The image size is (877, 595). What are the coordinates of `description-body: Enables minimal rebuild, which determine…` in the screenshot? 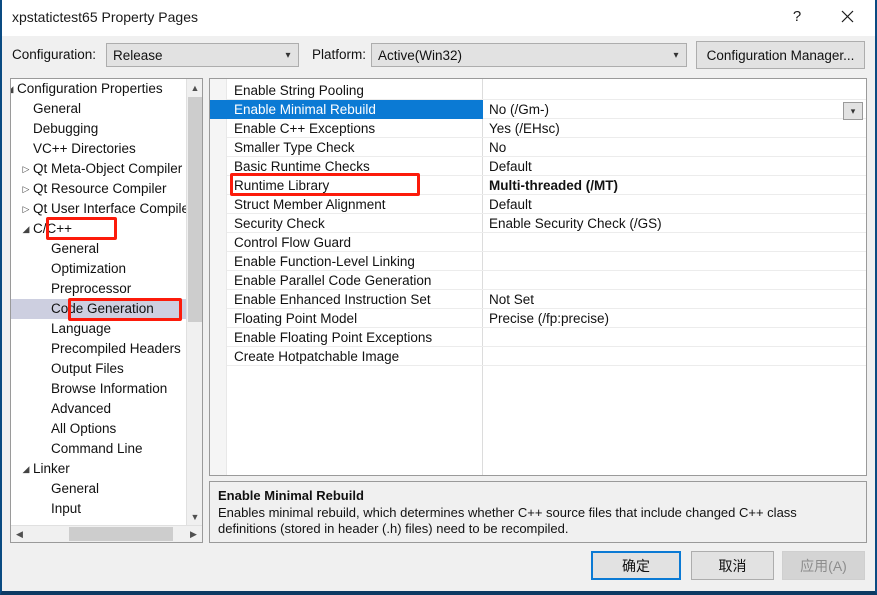 It's located at (507, 520).